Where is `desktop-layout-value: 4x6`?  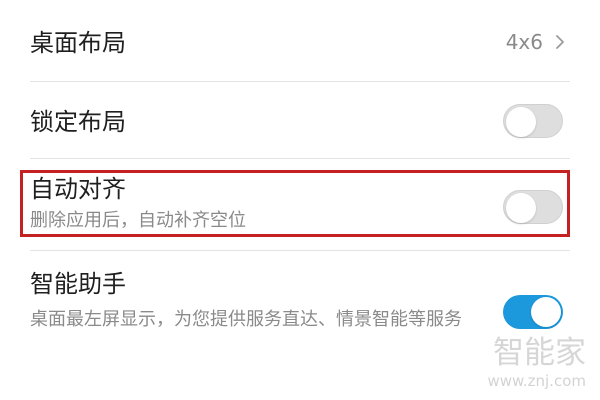
desktop-layout-value: 4x6 is located at coordinates (524, 42).